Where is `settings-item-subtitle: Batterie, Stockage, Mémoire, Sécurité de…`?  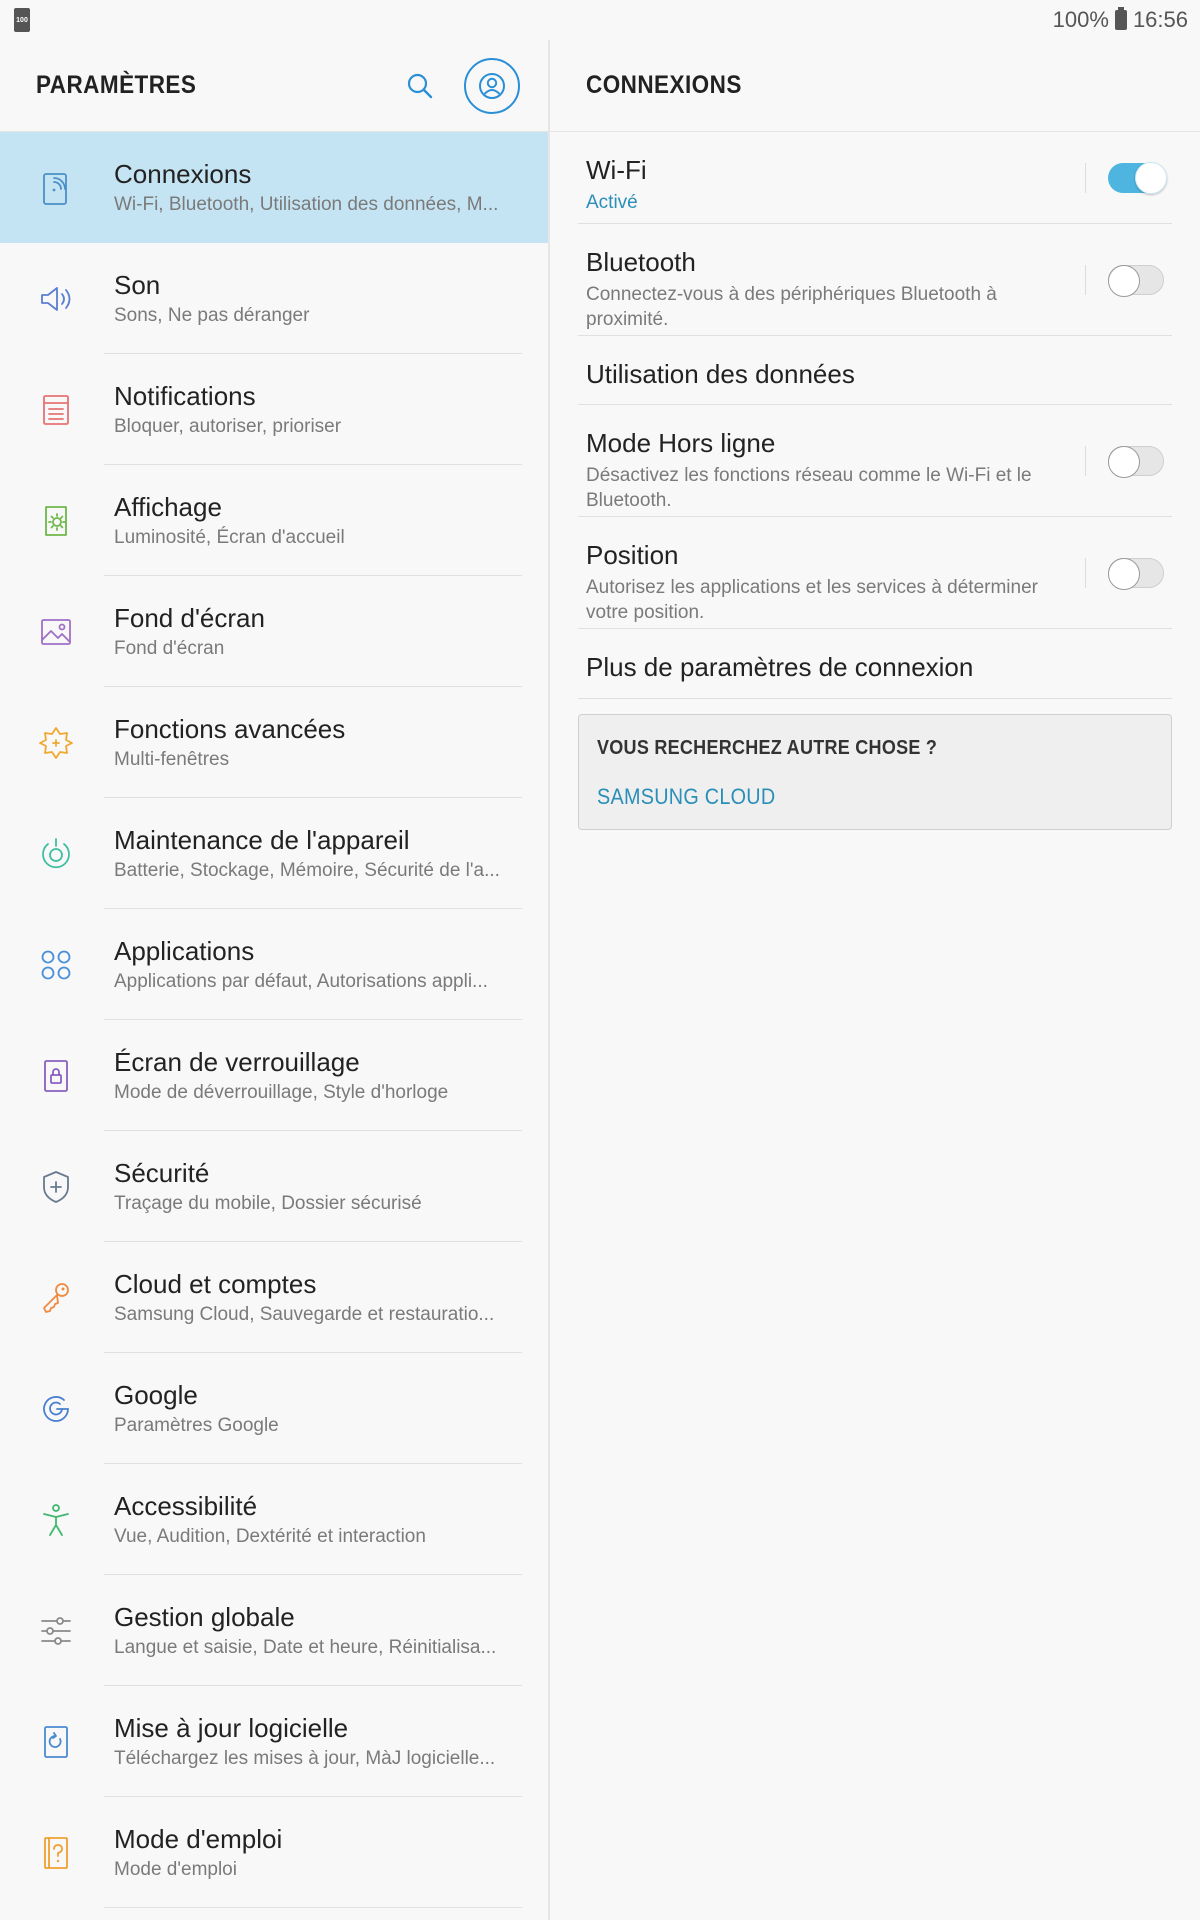 settings-item-subtitle: Batterie, Stockage, Mémoire, Sécurité de… is located at coordinates (307, 870).